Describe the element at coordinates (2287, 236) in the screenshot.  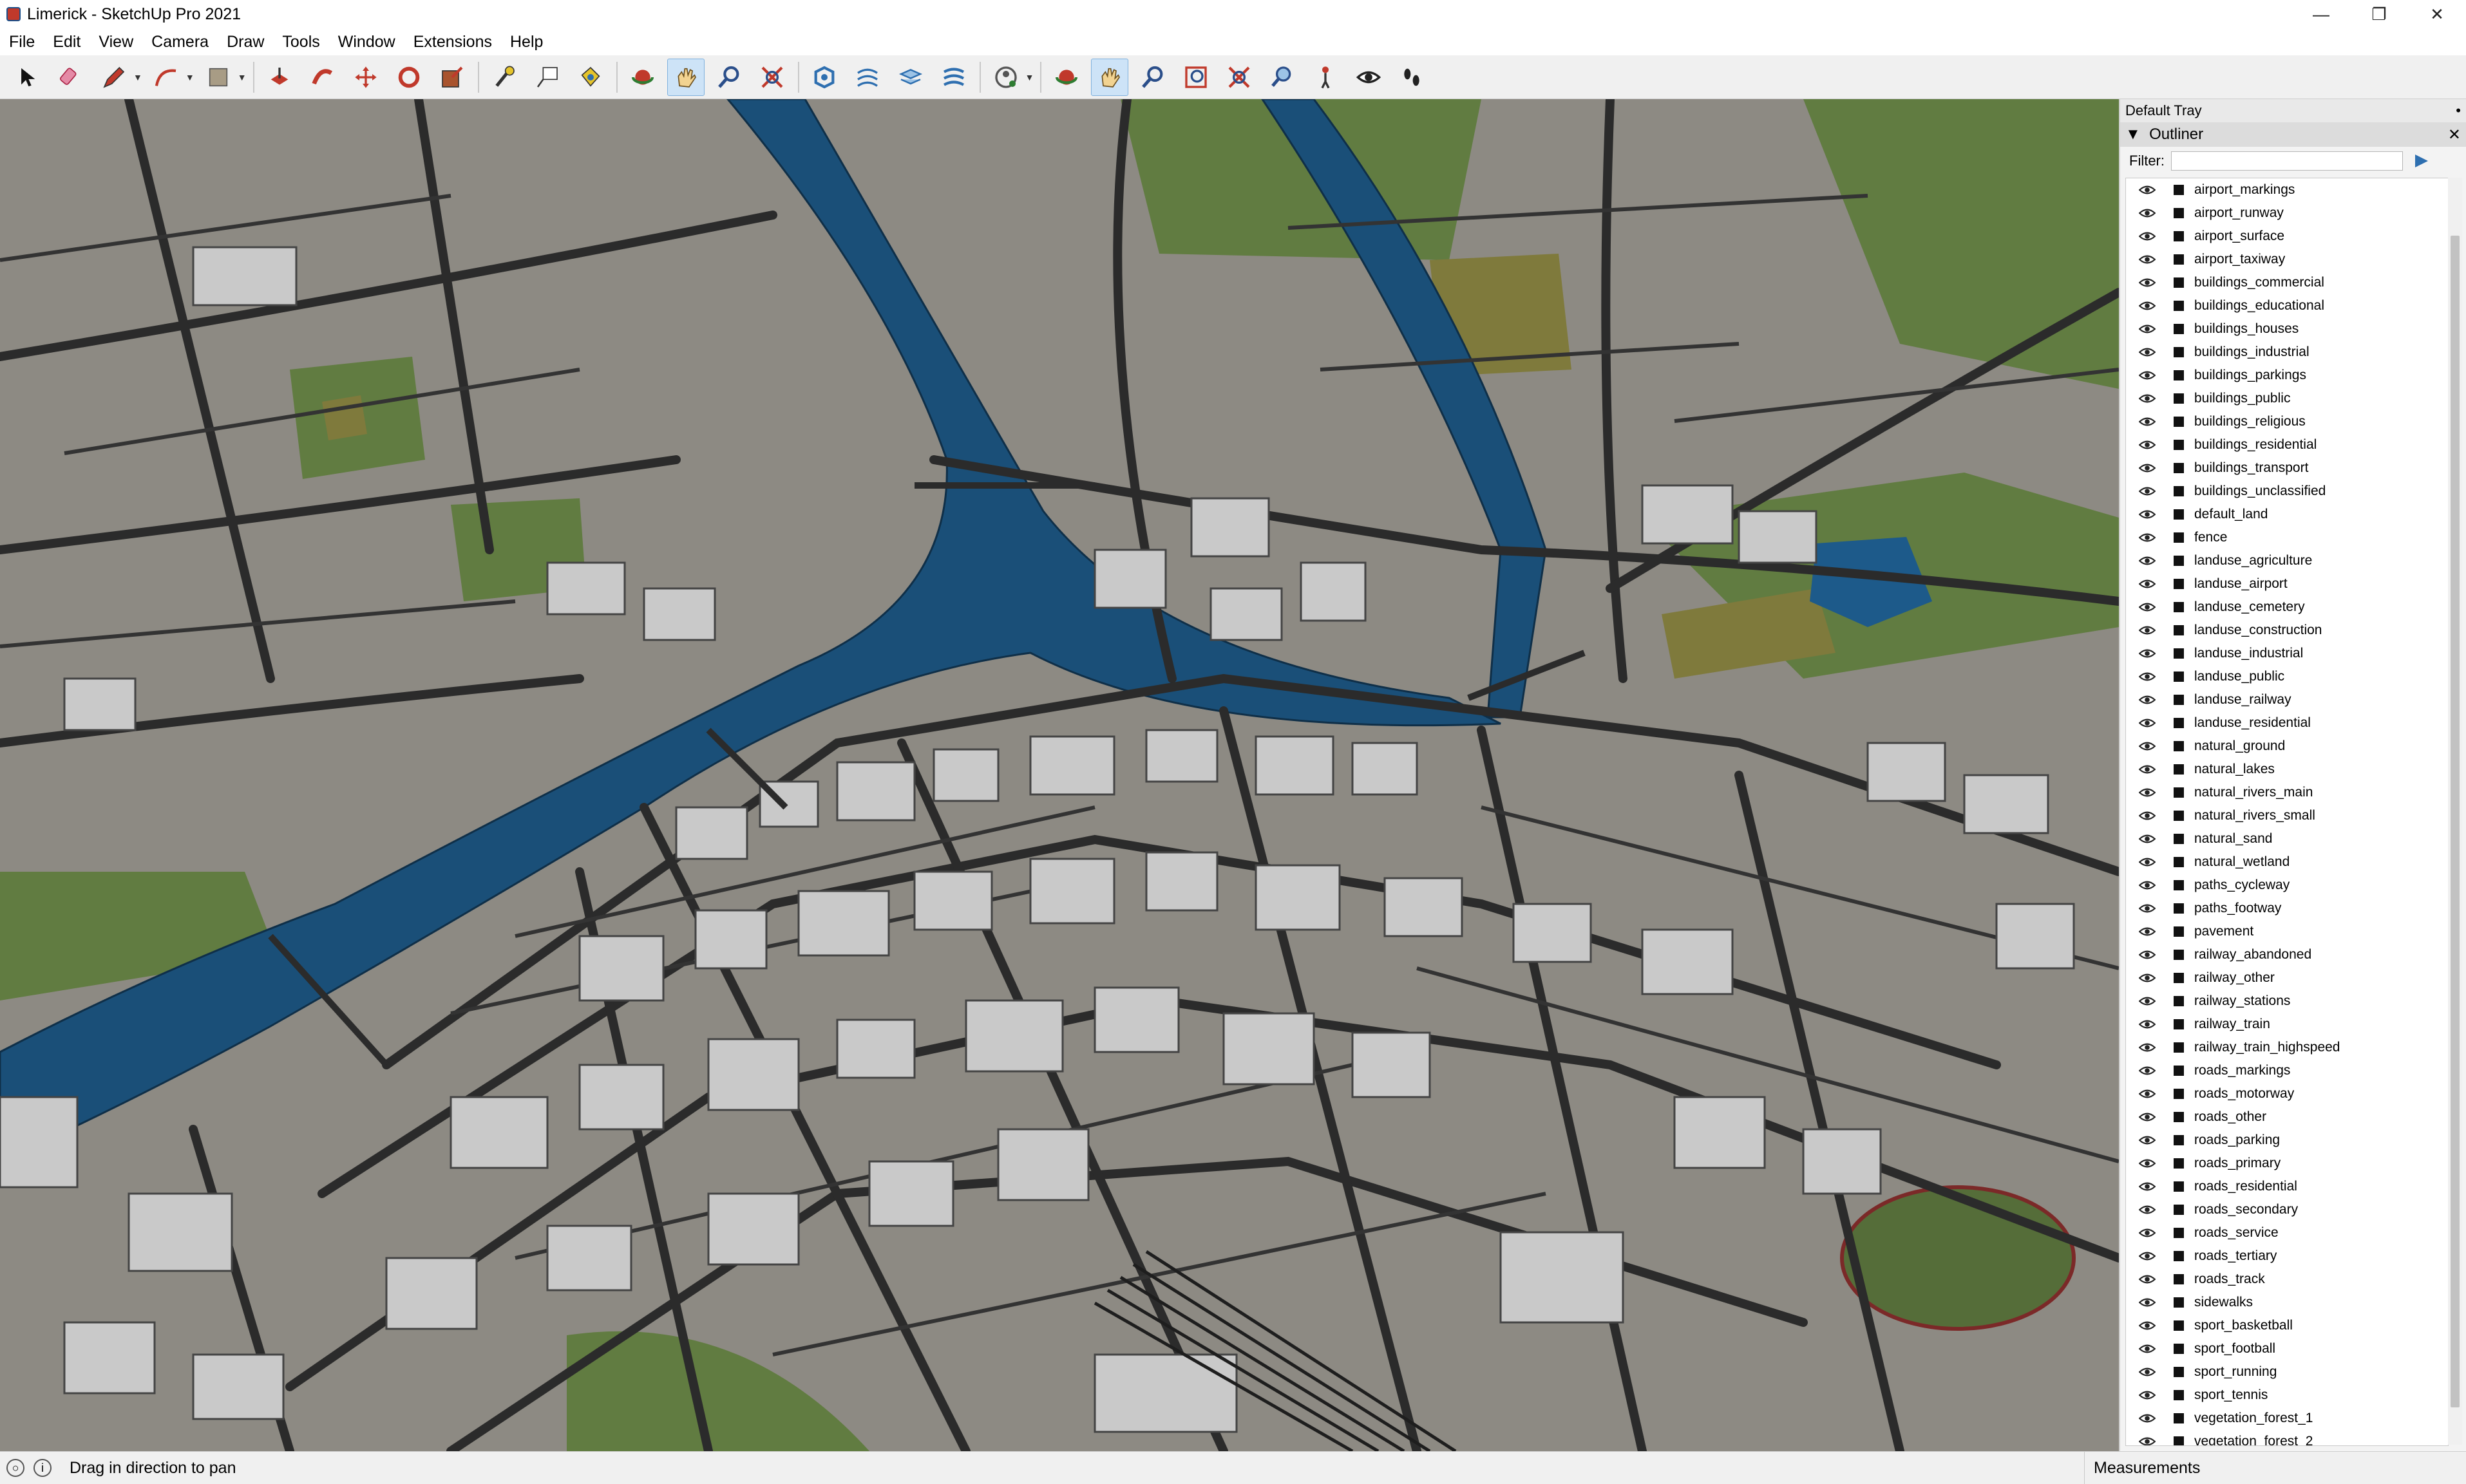
I see `outliner-row: airport_surface` at that location.